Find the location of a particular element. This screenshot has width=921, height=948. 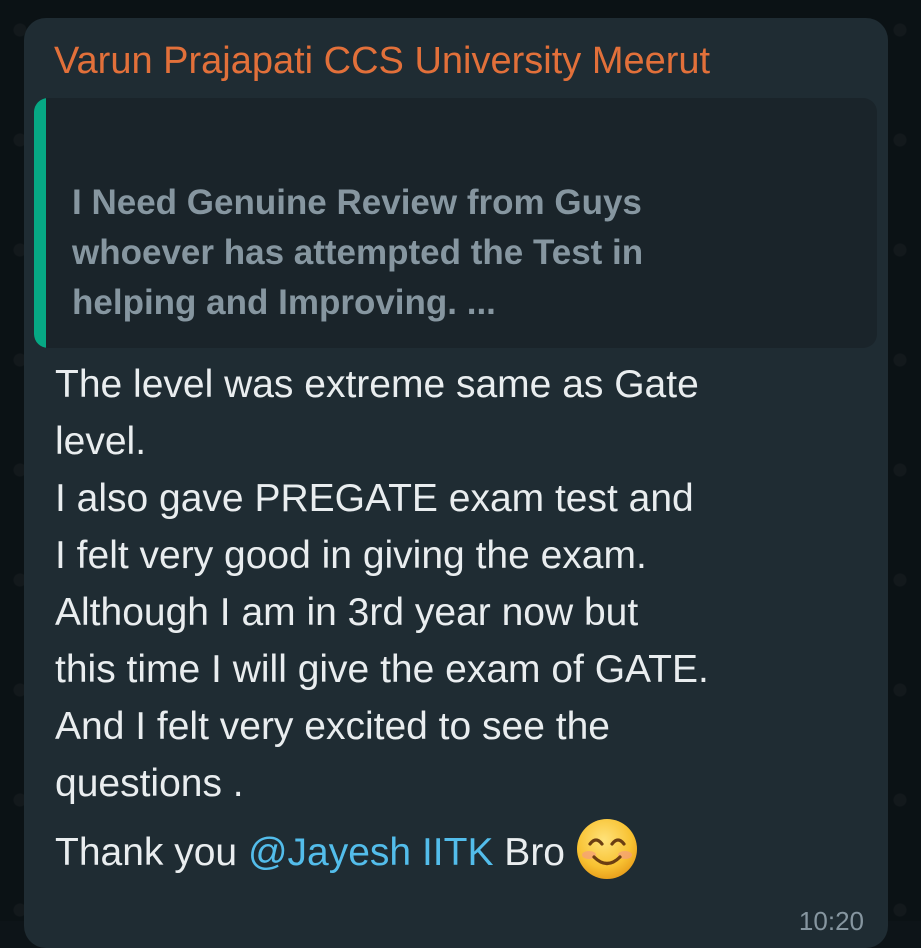

thanks-suffix: Bro is located at coordinates (529, 852).